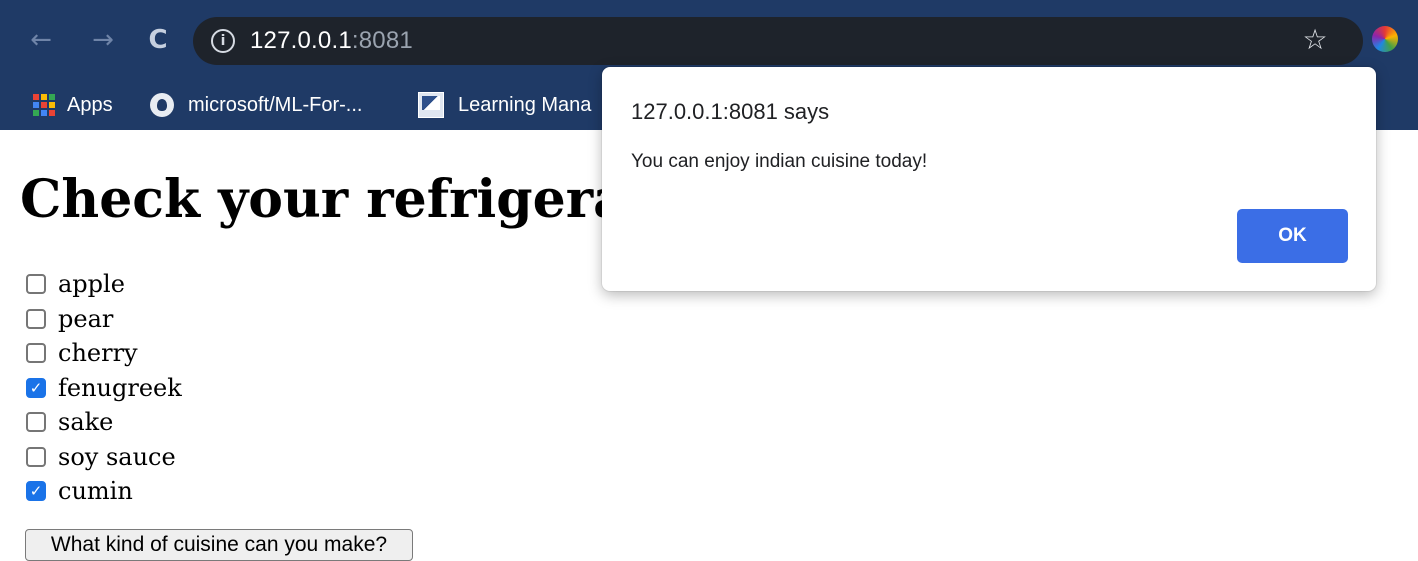  I want to click on ingredient-label: soy sauce, so click(117, 456).